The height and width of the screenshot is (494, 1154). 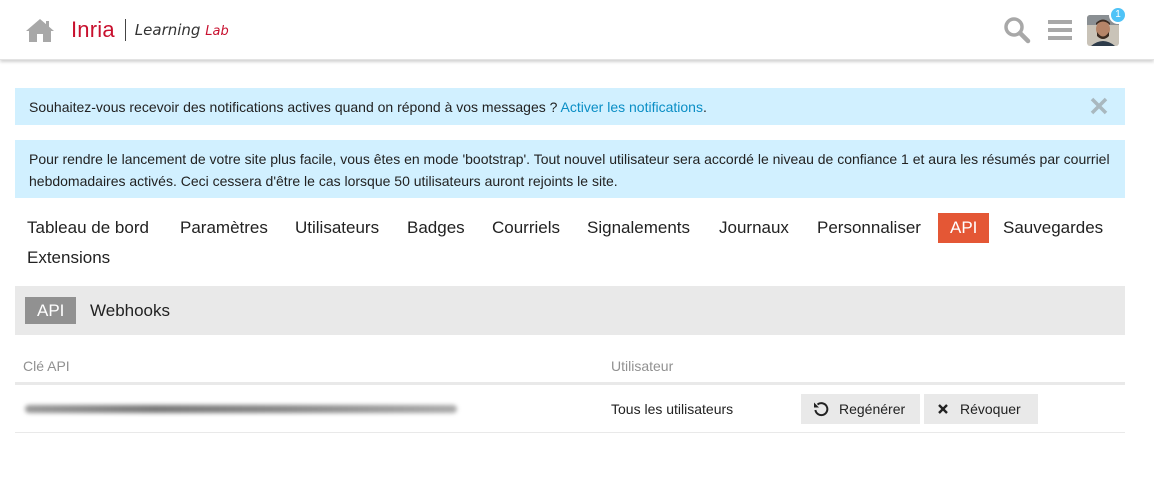 What do you see at coordinates (1017, 30) in the screenshot?
I see `search-icon` at bounding box center [1017, 30].